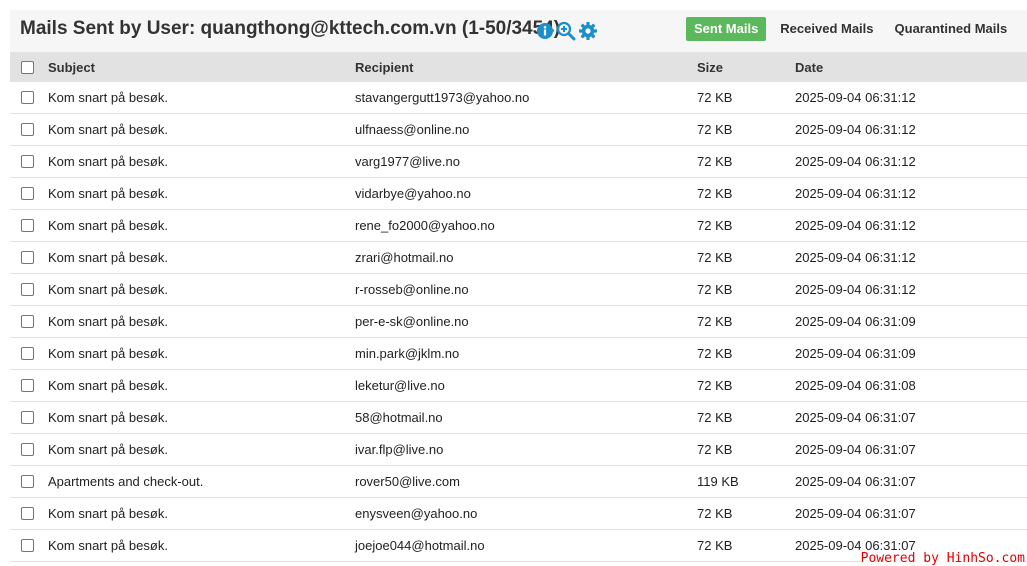 Image resolution: width=1027 pixels, height=566 pixels. I want to click on row-recipient: zrari@hotmail.no, so click(404, 257).